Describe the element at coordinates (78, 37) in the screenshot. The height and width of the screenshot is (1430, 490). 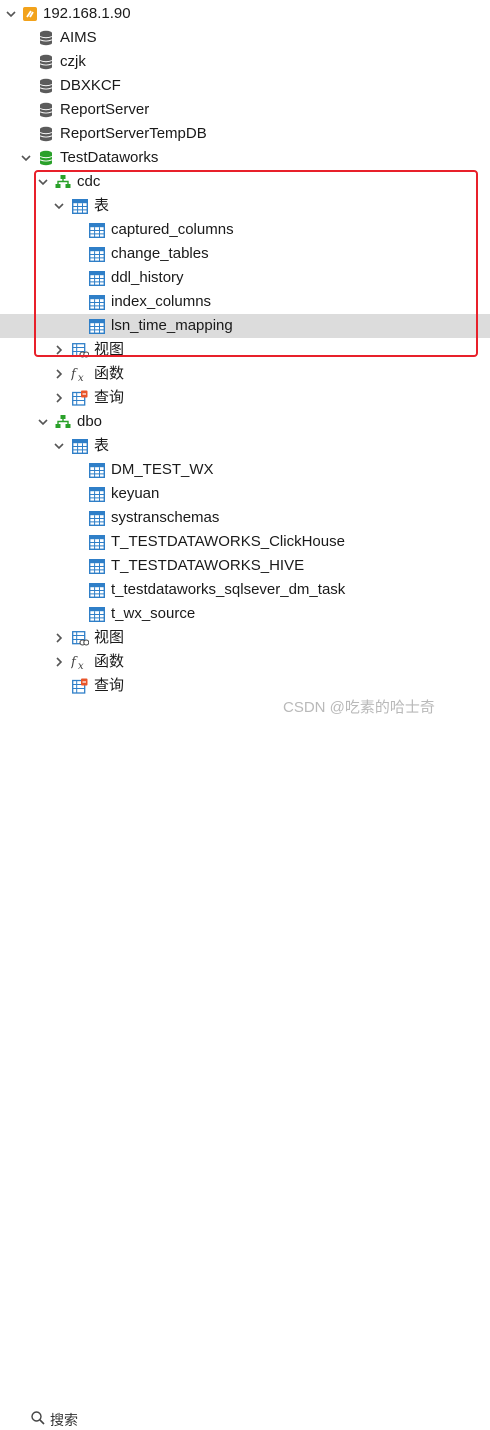
I see `tree-item-label: AIMS` at that location.